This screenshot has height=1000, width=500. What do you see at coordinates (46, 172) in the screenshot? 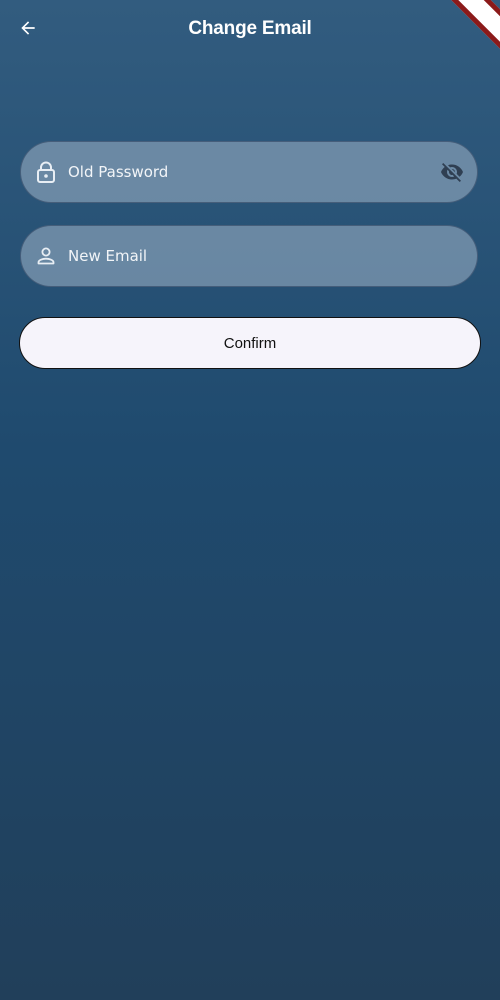
I see `lock-icon` at bounding box center [46, 172].